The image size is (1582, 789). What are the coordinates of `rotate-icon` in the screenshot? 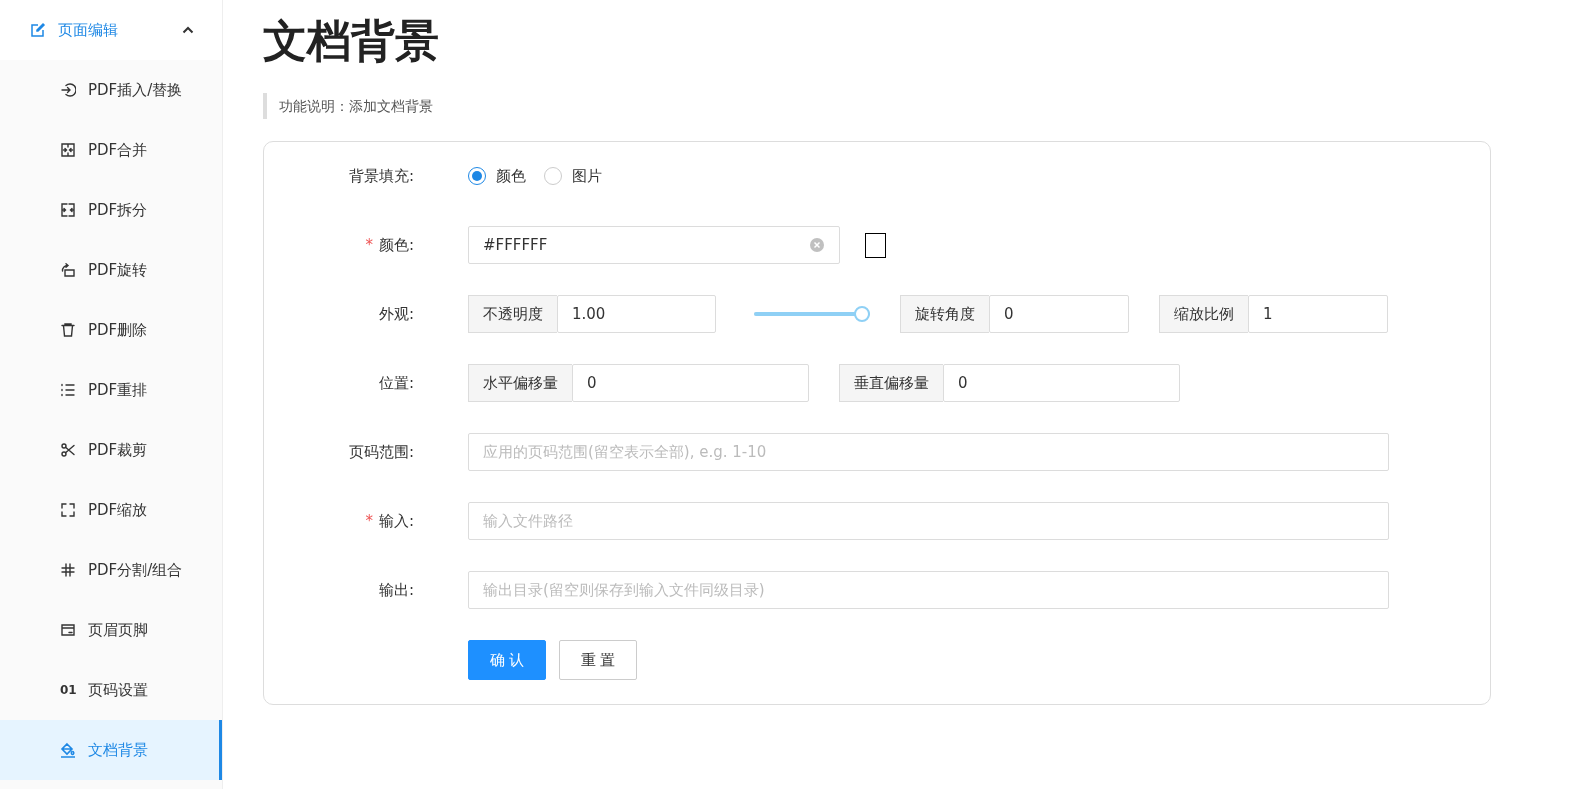 It's located at (68, 270).